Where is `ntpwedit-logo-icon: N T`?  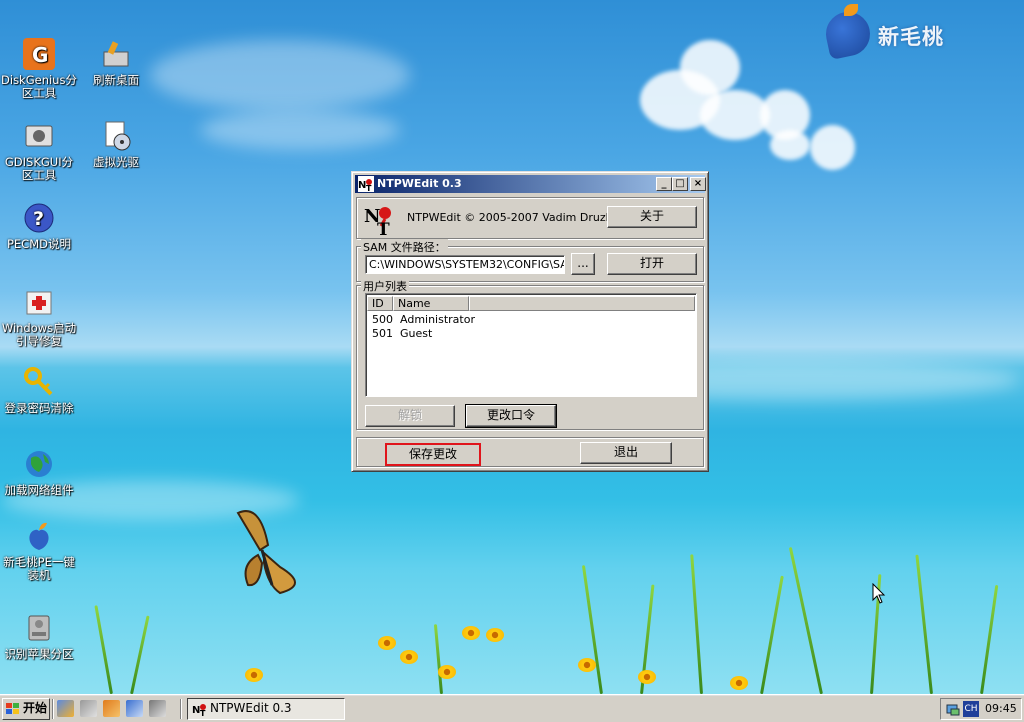
ntpwedit-logo-icon: N T is located at coordinates (377, 221).